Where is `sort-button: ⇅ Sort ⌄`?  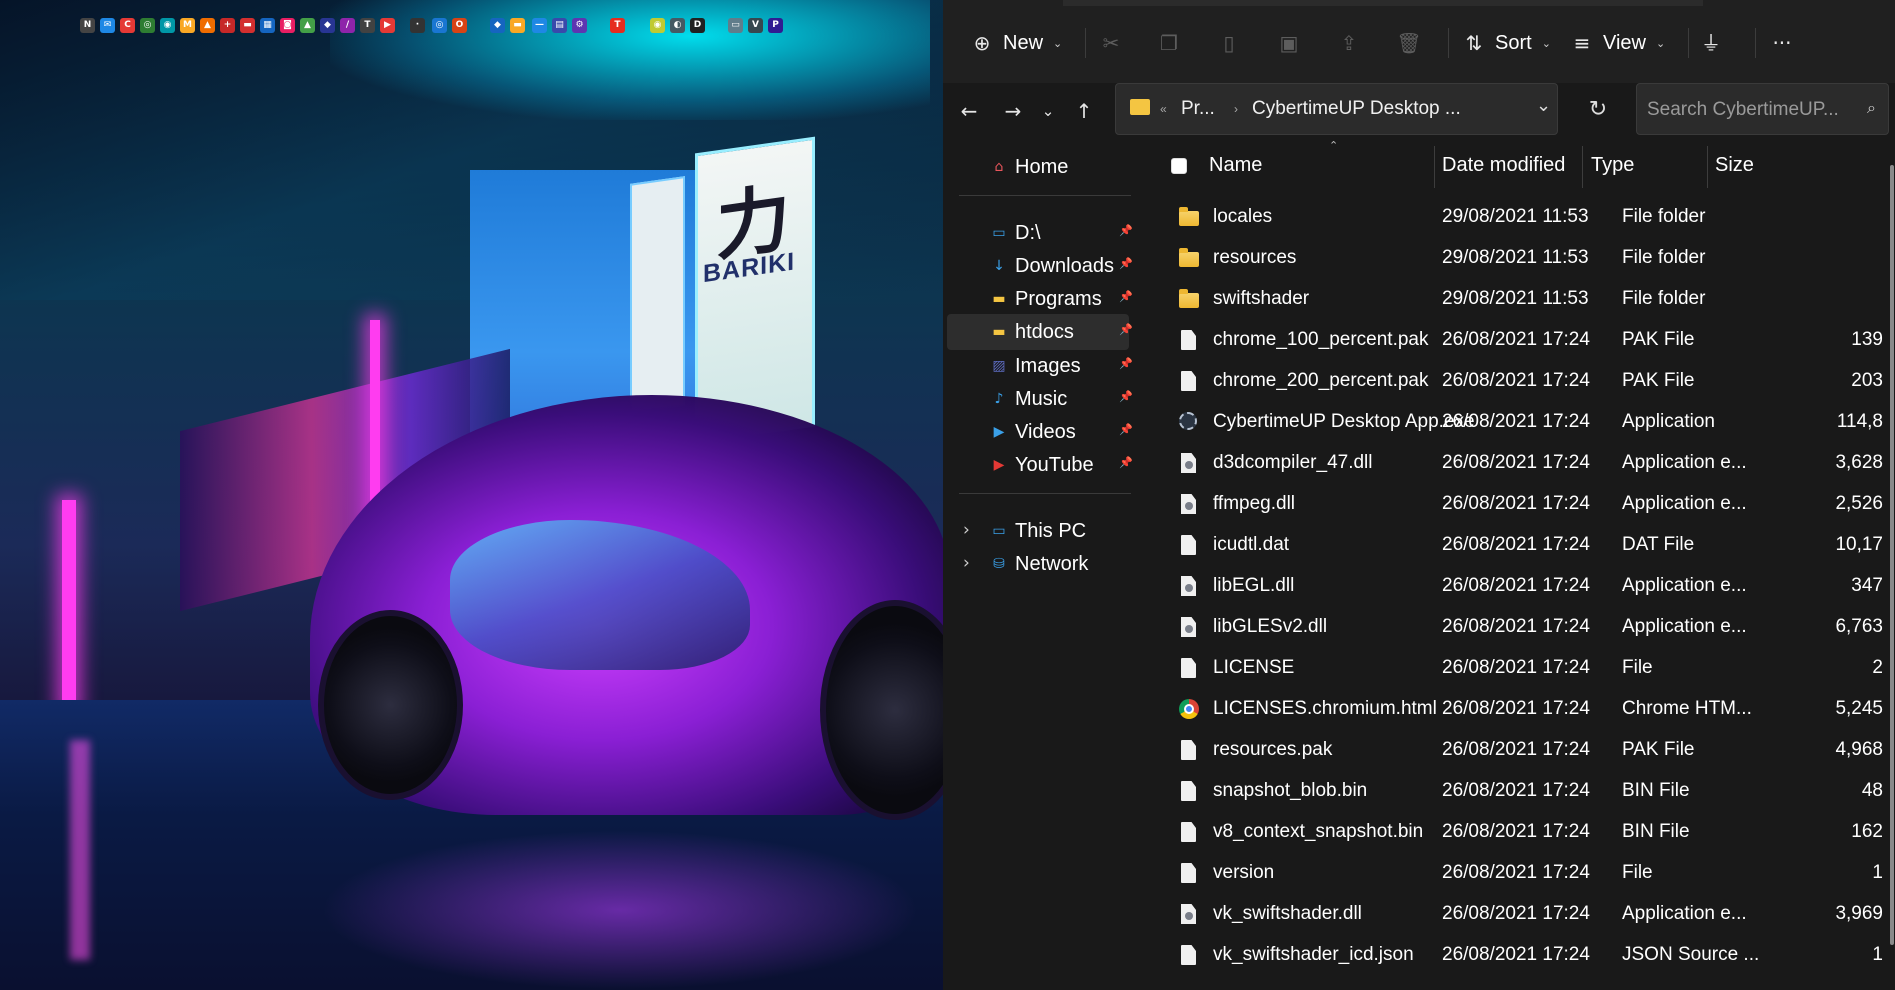 sort-button: ⇅ Sort ⌄ is located at coordinates (1506, 43).